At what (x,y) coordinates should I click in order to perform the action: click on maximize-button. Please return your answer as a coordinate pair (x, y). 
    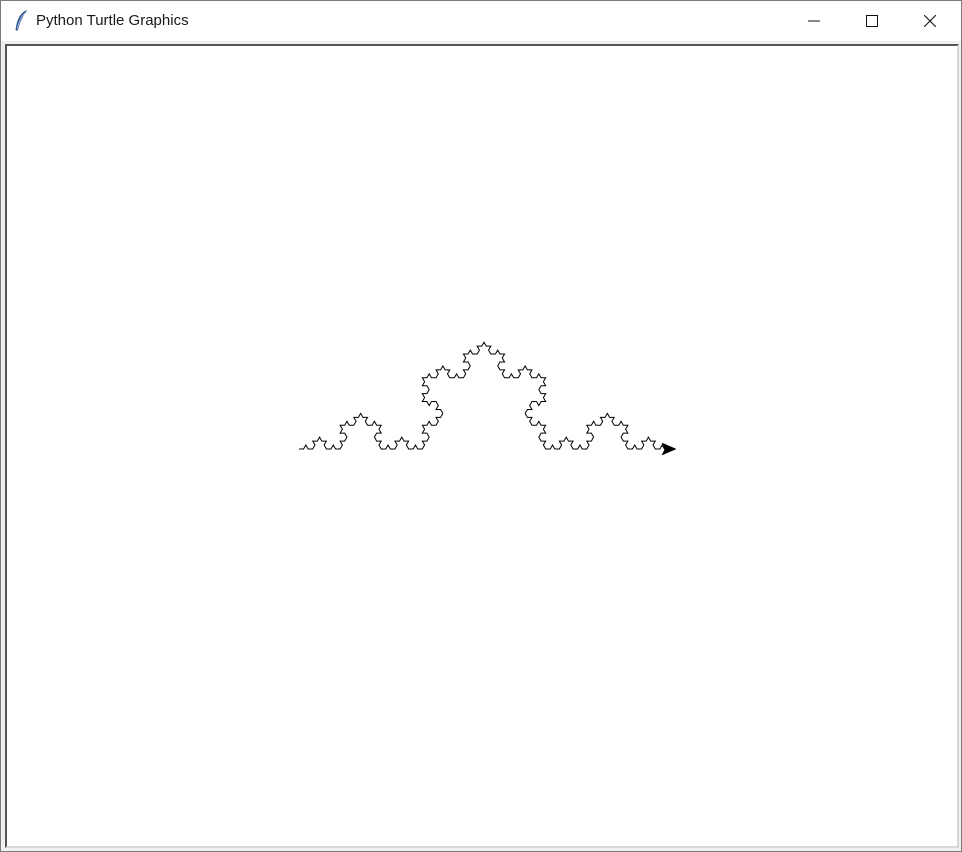
    Looking at the image, I should click on (872, 21).